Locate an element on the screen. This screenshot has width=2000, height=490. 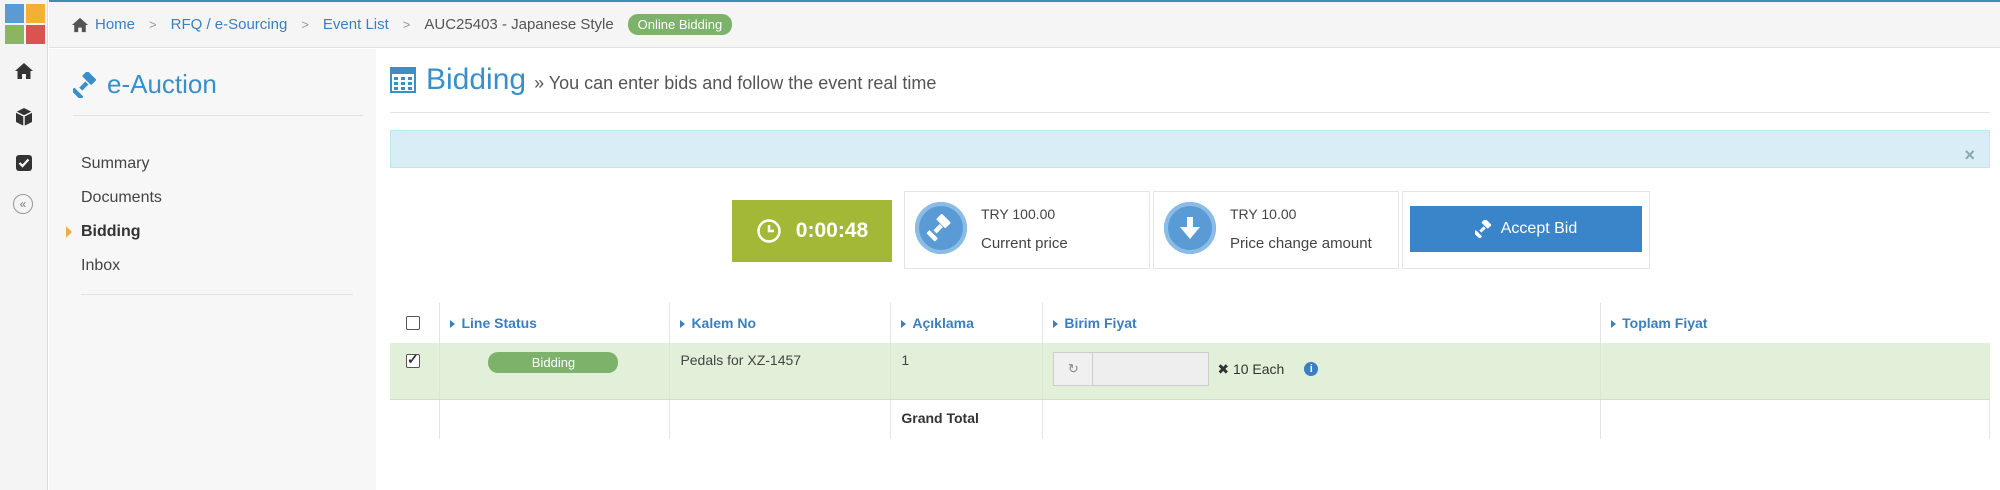
rail-home-button is located at coordinates (24, 71).